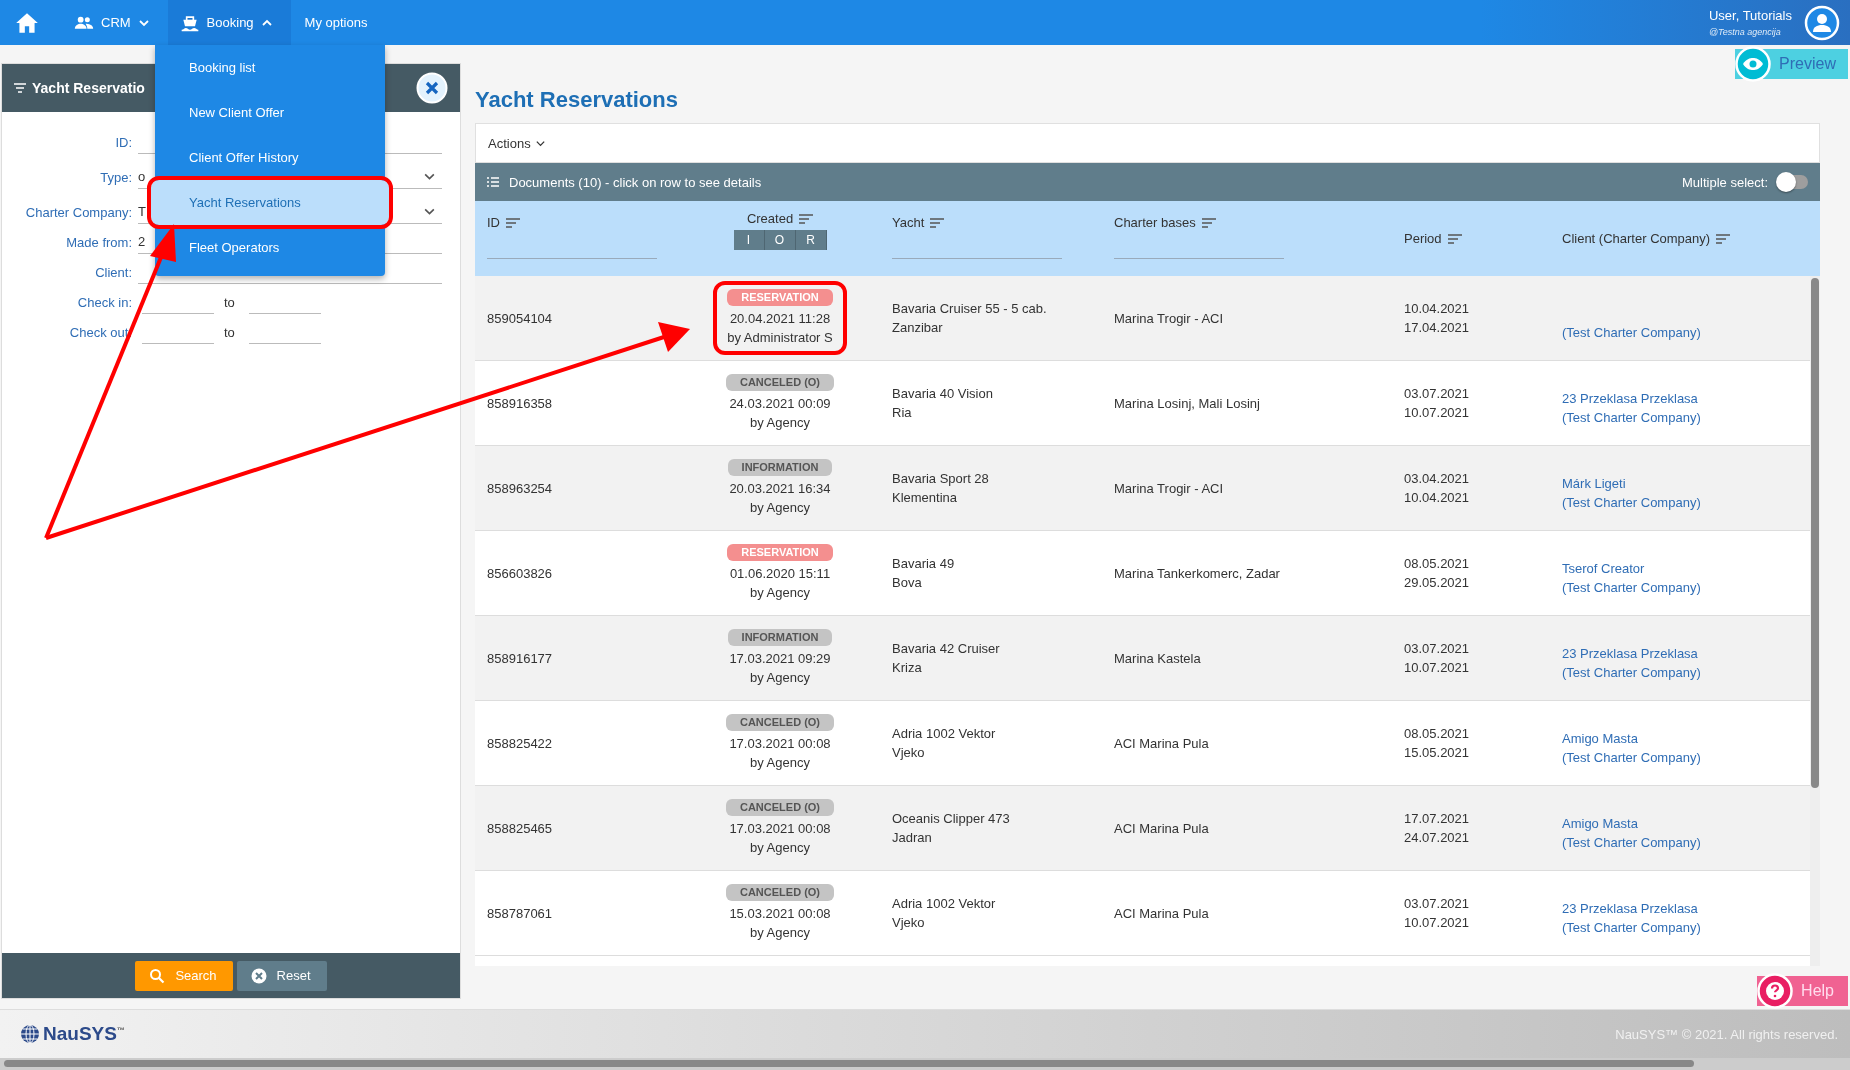 The image size is (1850, 1070). I want to click on segment-button: O, so click(780, 240).